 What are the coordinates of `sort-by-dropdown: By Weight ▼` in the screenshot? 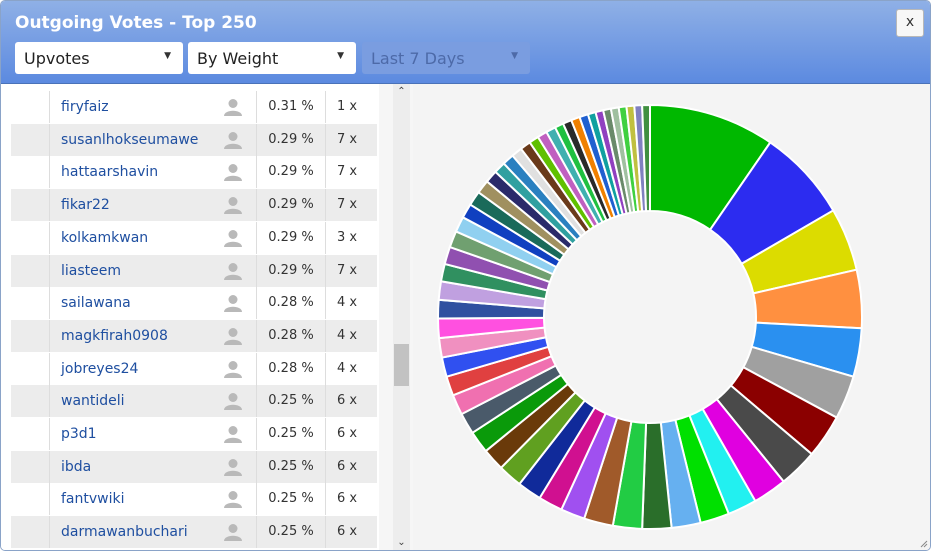 It's located at (272, 58).